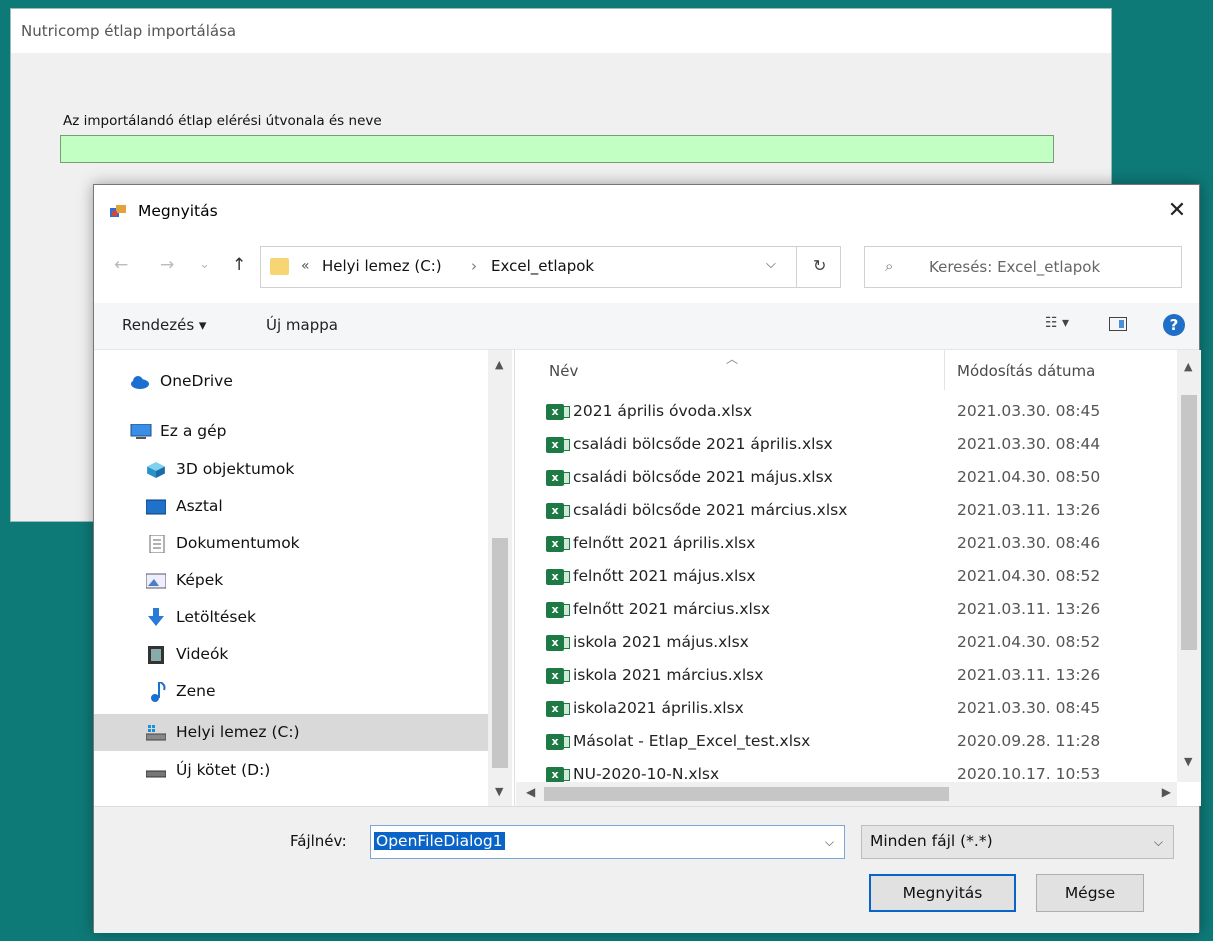 The image size is (1213, 941). I want to click on computer-icon, so click(141, 431).